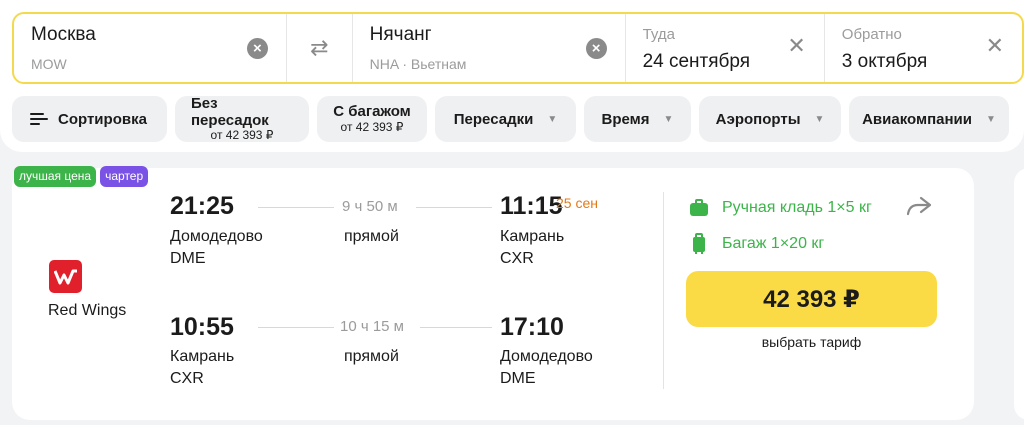 This screenshot has width=1024, height=425. I want to click on baggage-label: С багажом, so click(372, 112).